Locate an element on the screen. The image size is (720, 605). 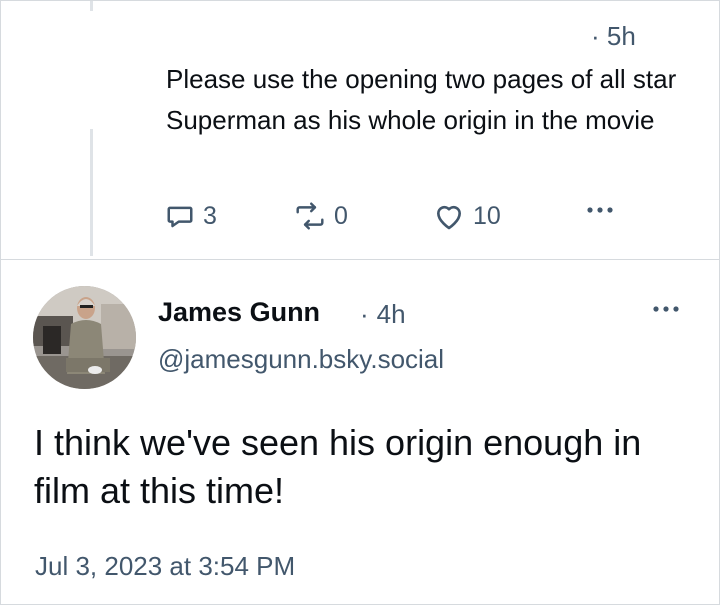
reply-bubble-icon is located at coordinates (180, 216).